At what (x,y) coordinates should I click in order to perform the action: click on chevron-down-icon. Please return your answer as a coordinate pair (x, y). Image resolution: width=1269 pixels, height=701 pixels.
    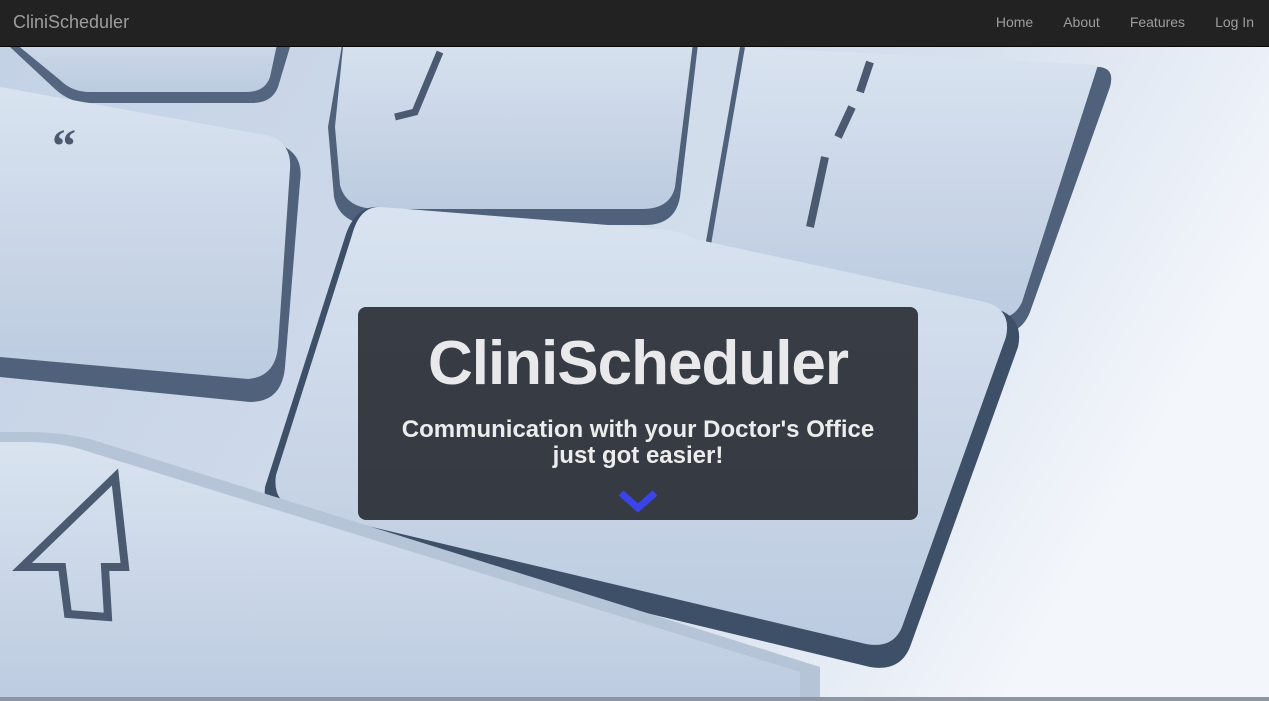
    Looking at the image, I should click on (638, 501).